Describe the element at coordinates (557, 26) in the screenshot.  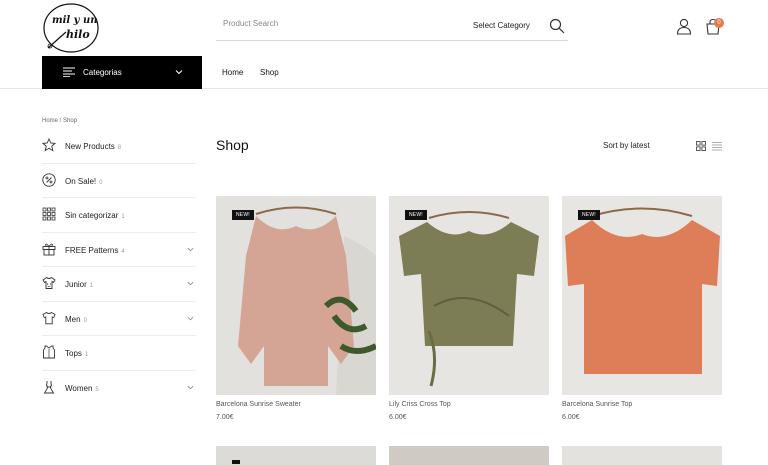
I see `search-icon` at that location.